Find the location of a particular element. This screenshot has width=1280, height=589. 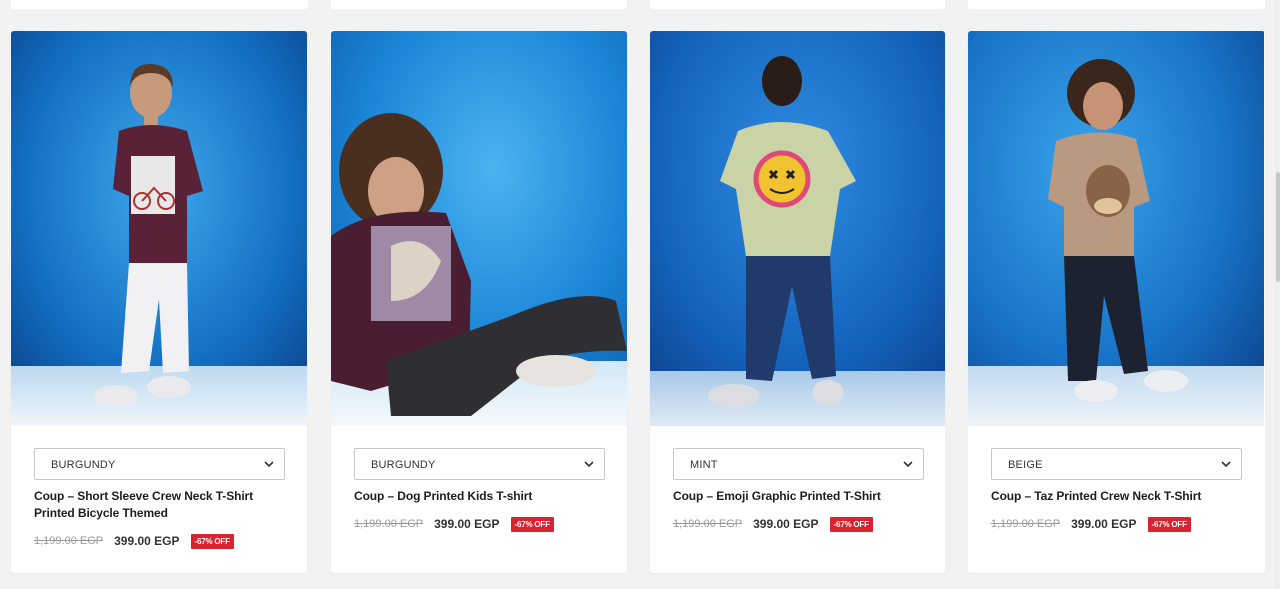

scrollbar-thumb is located at coordinates (1278, 227).